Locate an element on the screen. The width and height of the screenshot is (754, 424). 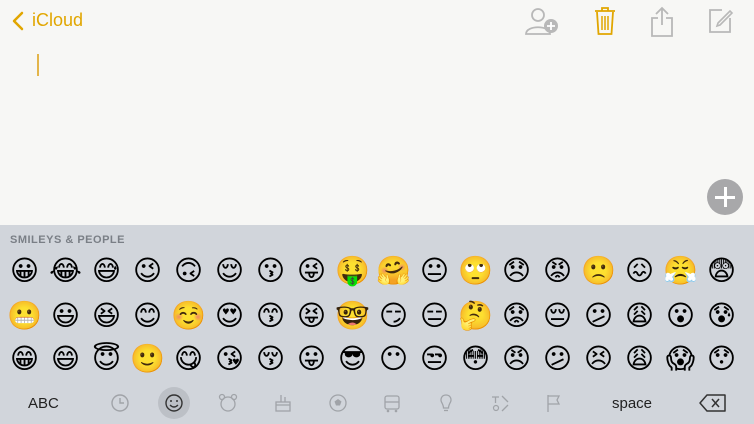
emoji-key: 😅 is located at coordinates (106, 271).